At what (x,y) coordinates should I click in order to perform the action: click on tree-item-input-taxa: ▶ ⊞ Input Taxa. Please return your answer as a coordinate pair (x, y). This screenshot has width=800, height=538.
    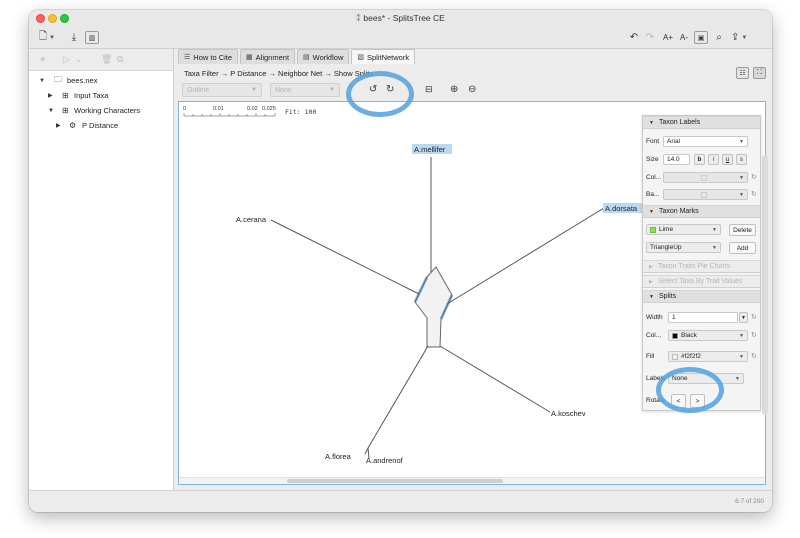
    Looking at the image, I should click on (101, 95).